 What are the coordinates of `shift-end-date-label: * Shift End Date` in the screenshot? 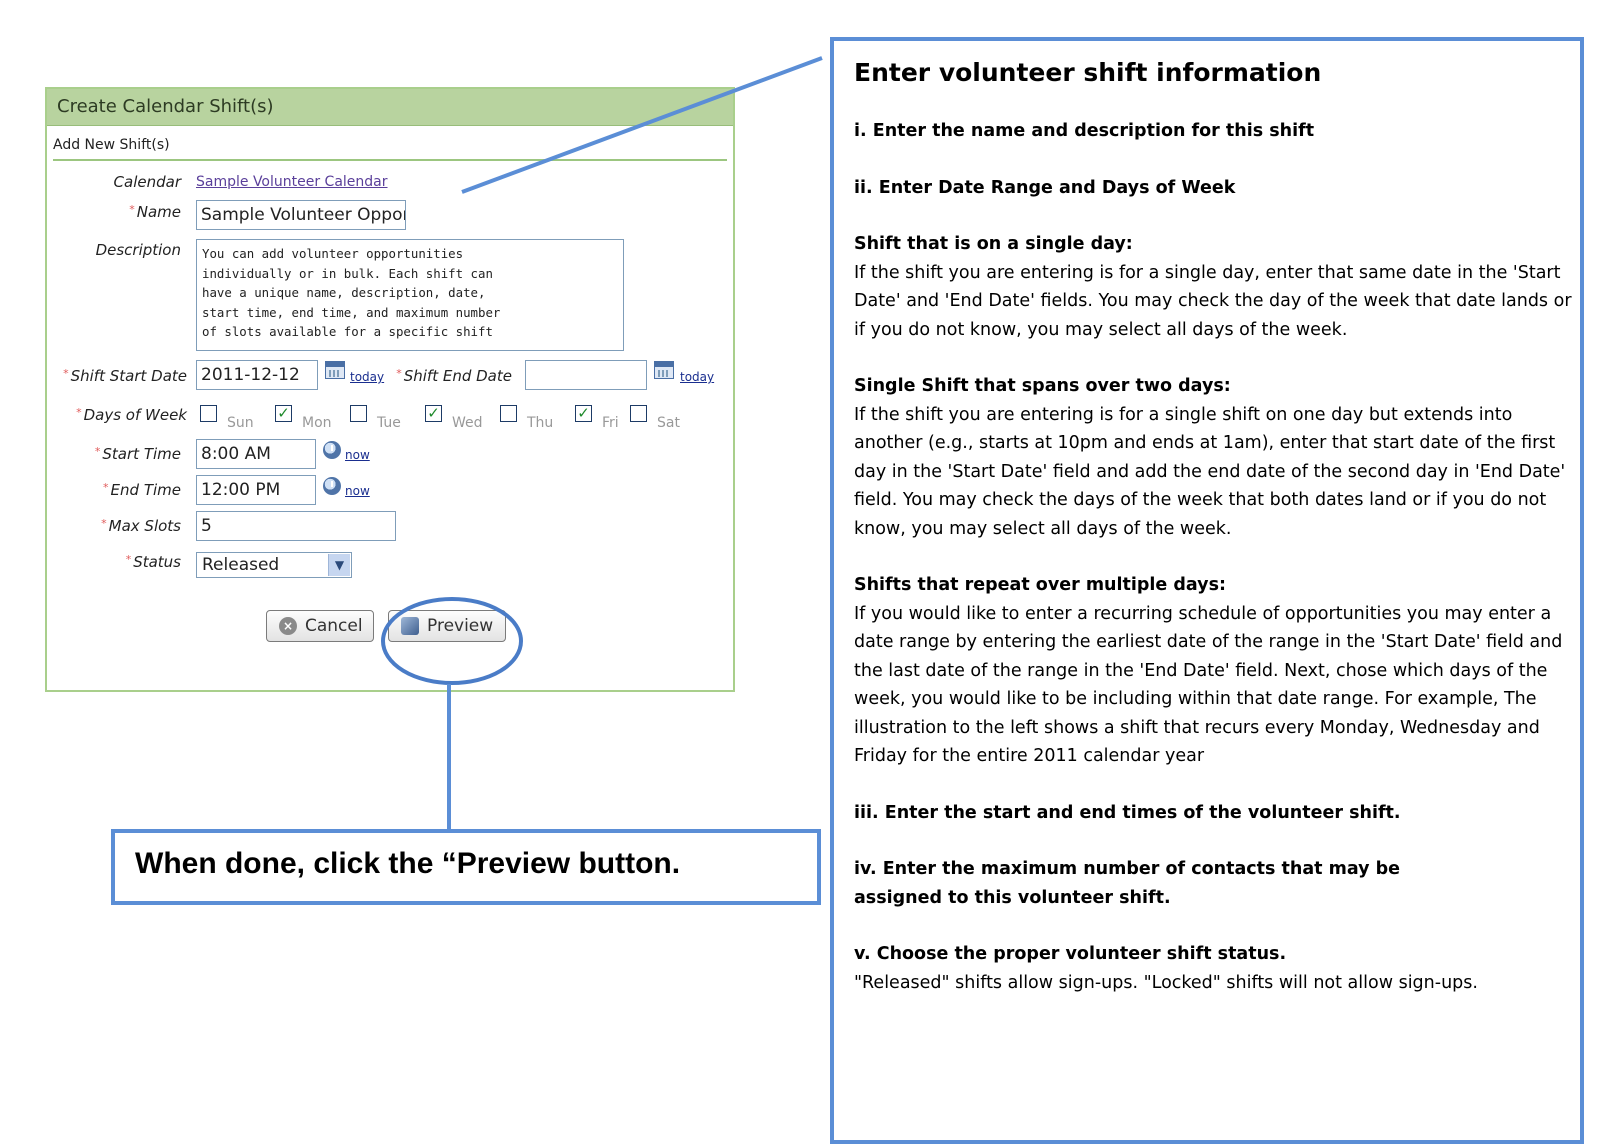 It's located at (454, 376).